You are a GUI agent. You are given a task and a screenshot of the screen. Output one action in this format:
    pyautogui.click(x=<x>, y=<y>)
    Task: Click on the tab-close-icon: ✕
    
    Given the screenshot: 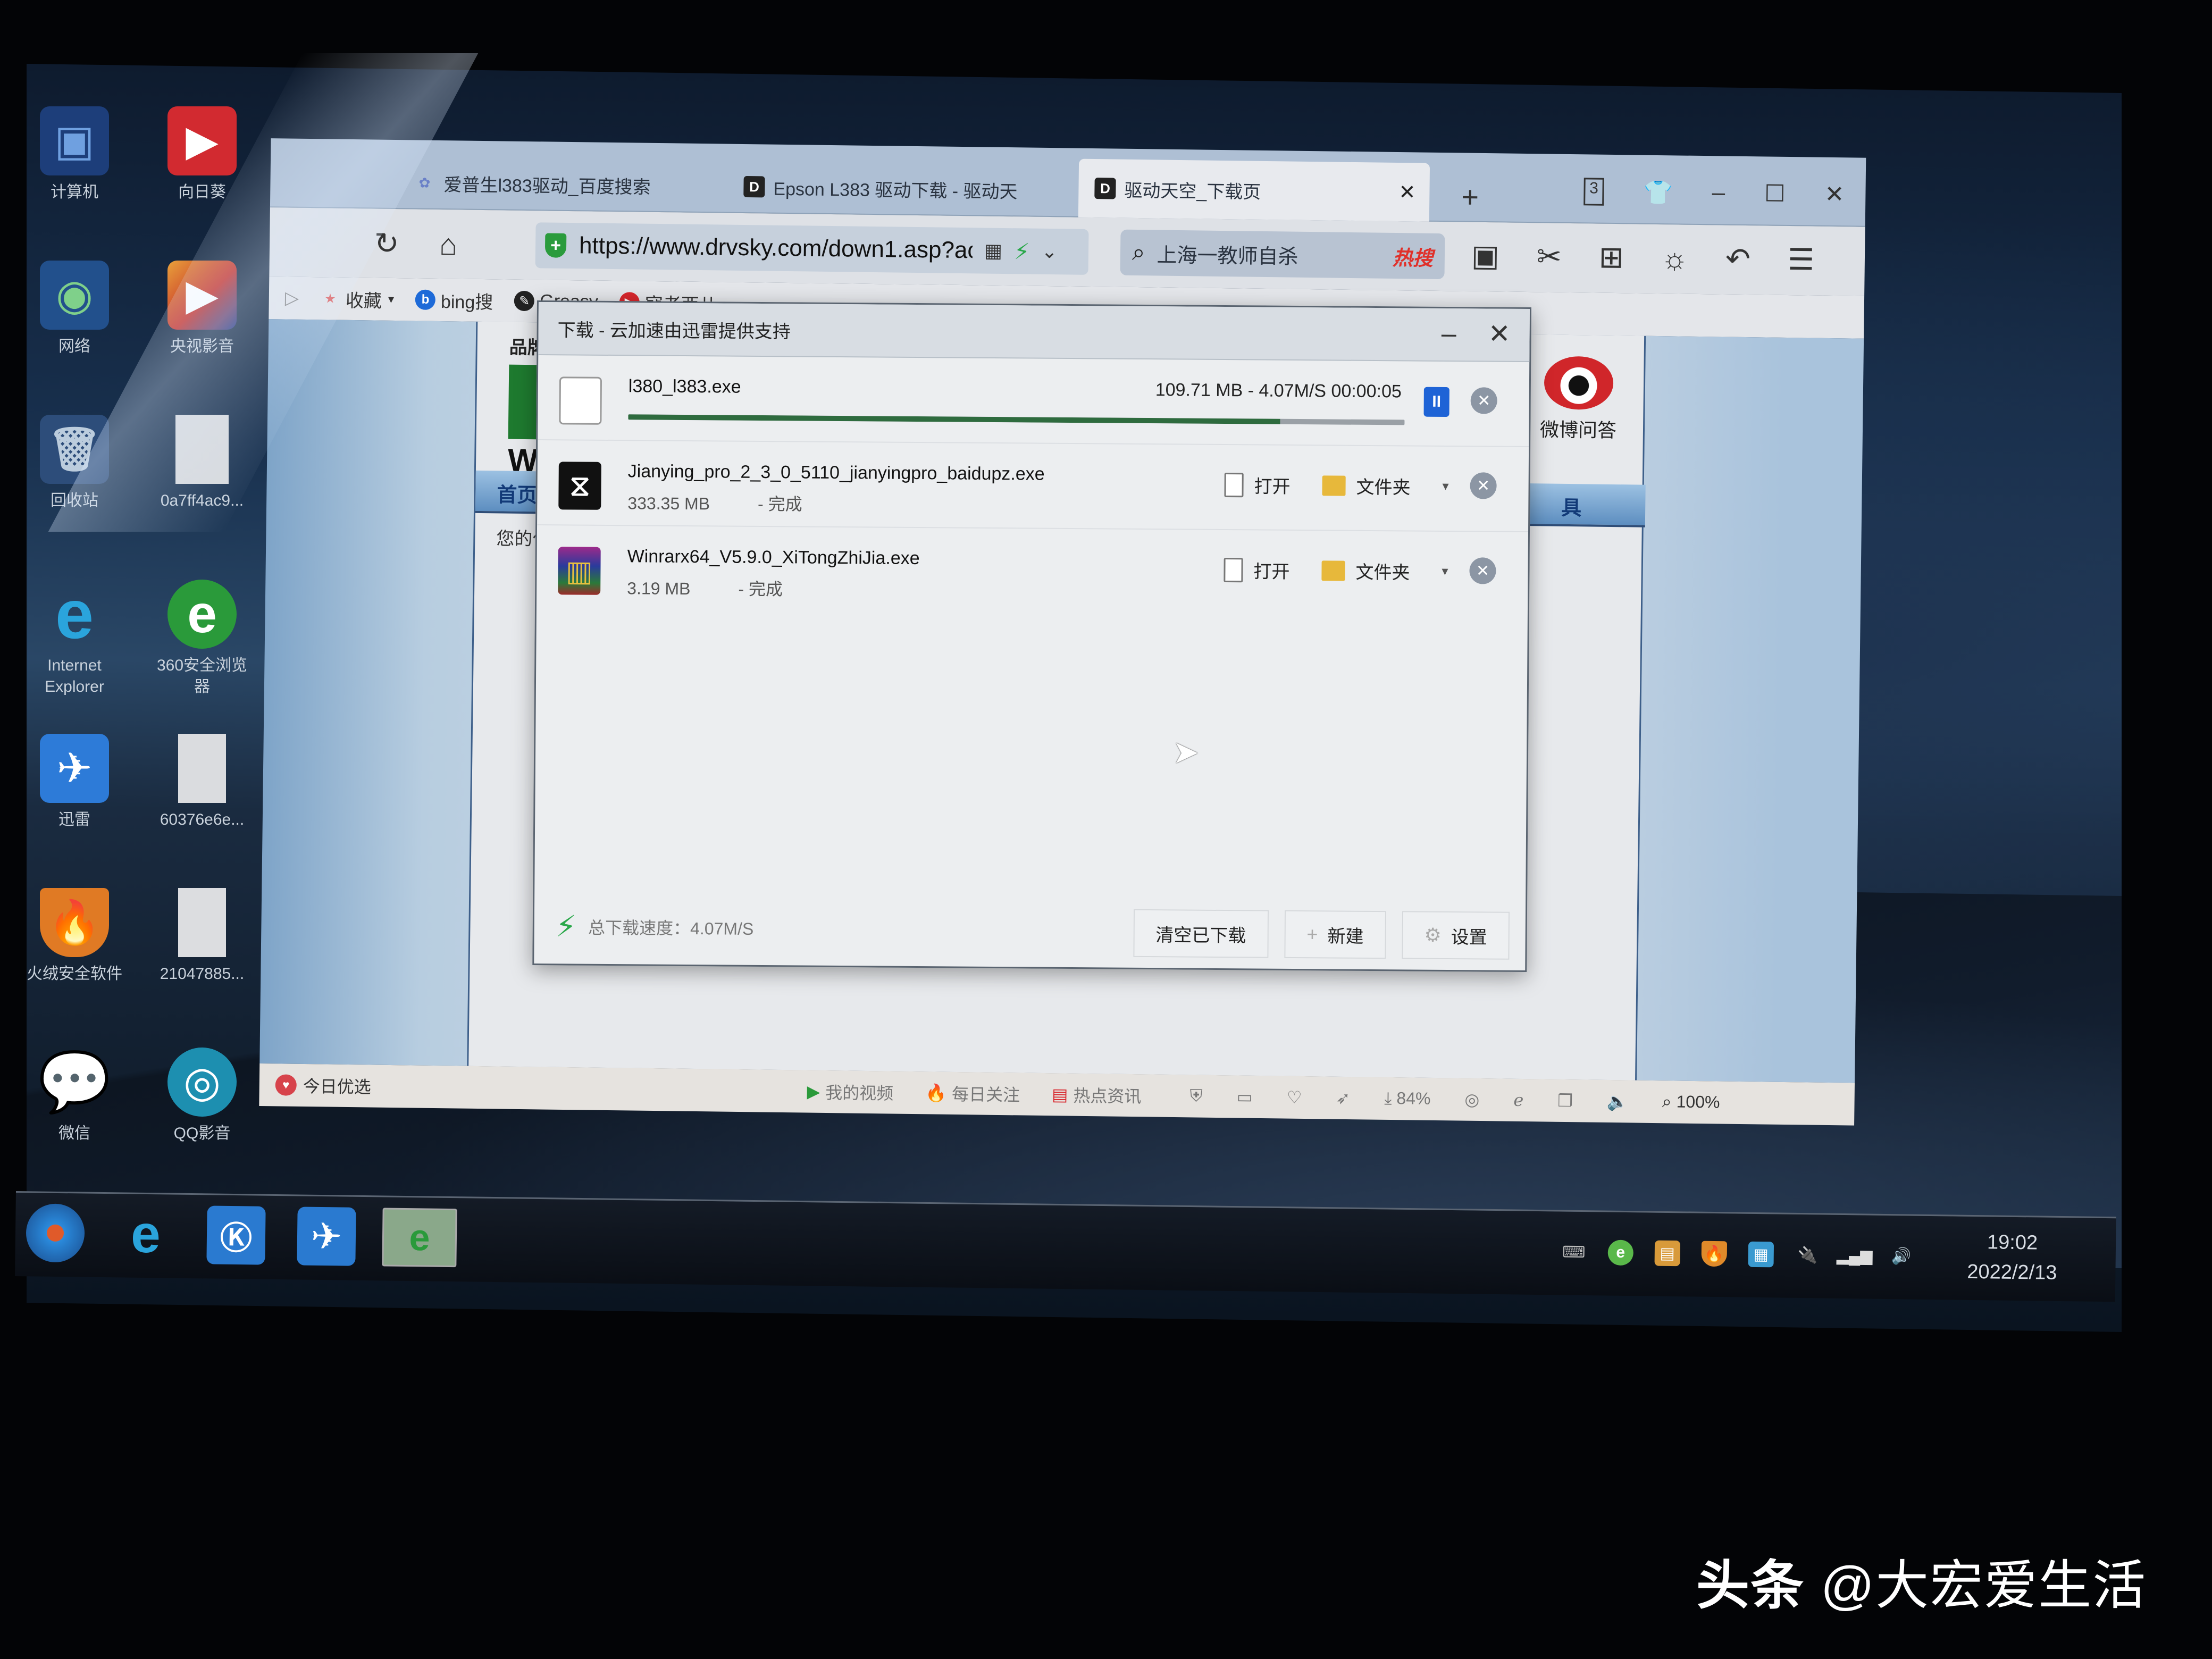 What is the action you would take?
    pyautogui.click(x=1406, y=192)
    